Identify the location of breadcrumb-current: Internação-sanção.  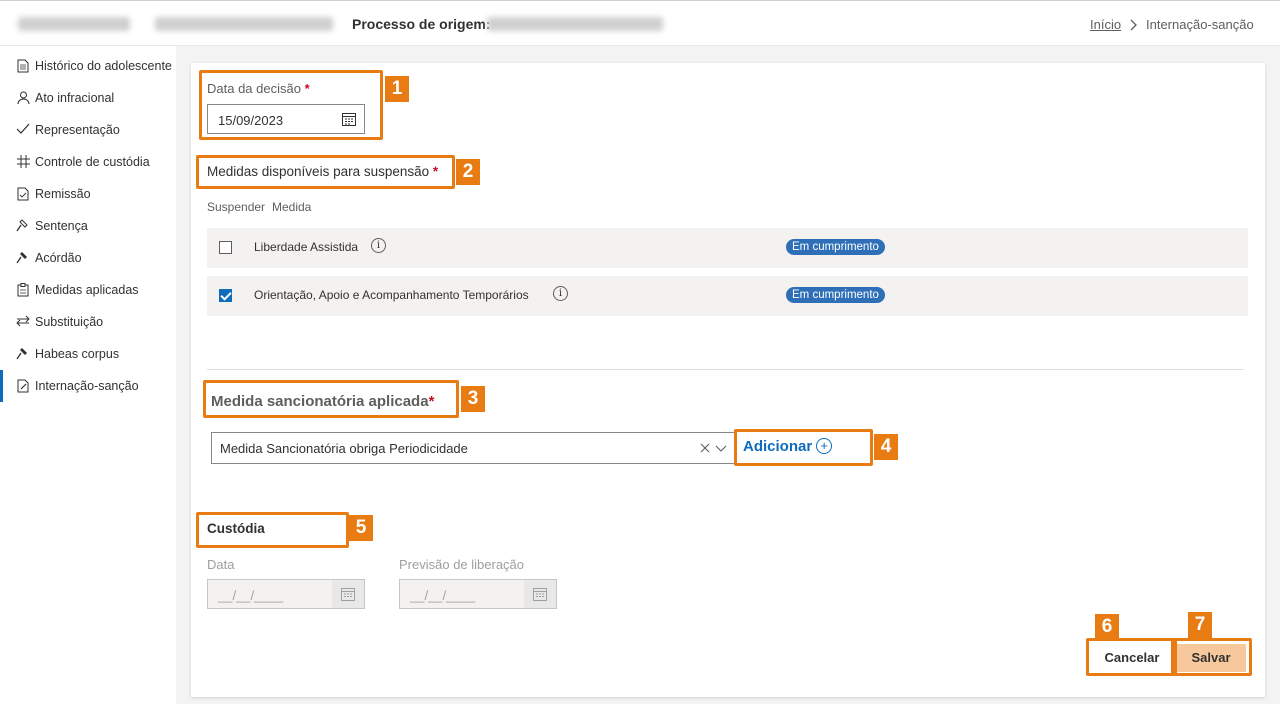
(1200, 24).